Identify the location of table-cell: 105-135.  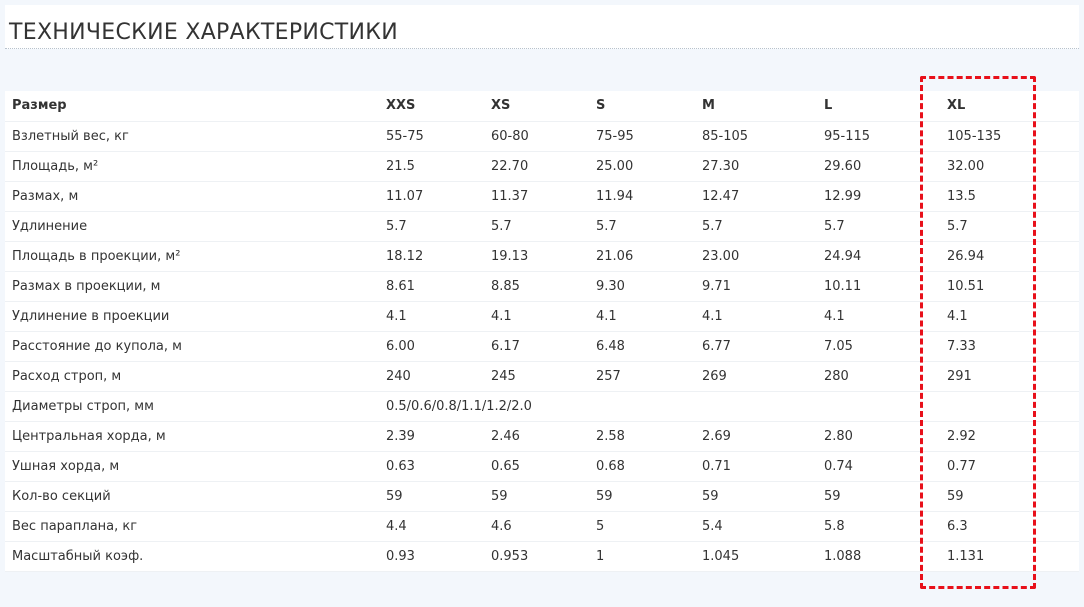
(1009, 136).